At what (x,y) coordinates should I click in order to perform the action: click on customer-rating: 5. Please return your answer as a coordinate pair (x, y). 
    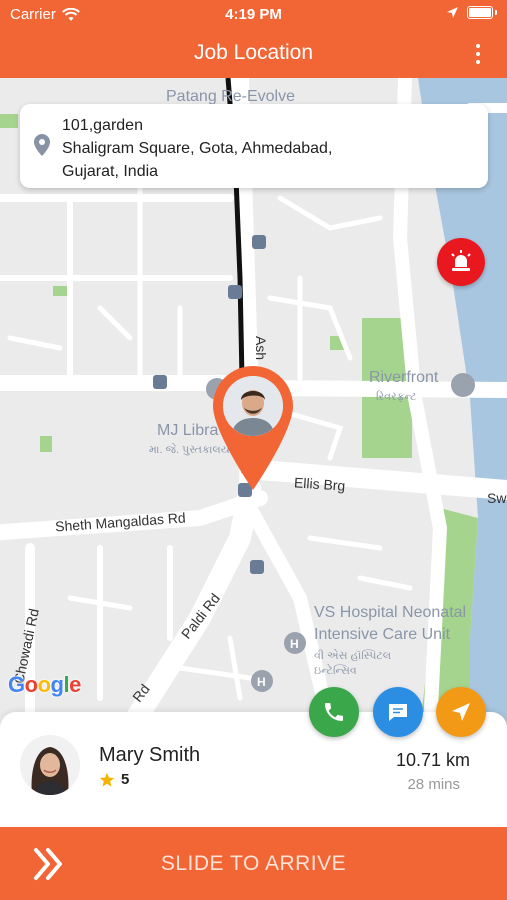
    Looking at the image, I should click on (114, 779).